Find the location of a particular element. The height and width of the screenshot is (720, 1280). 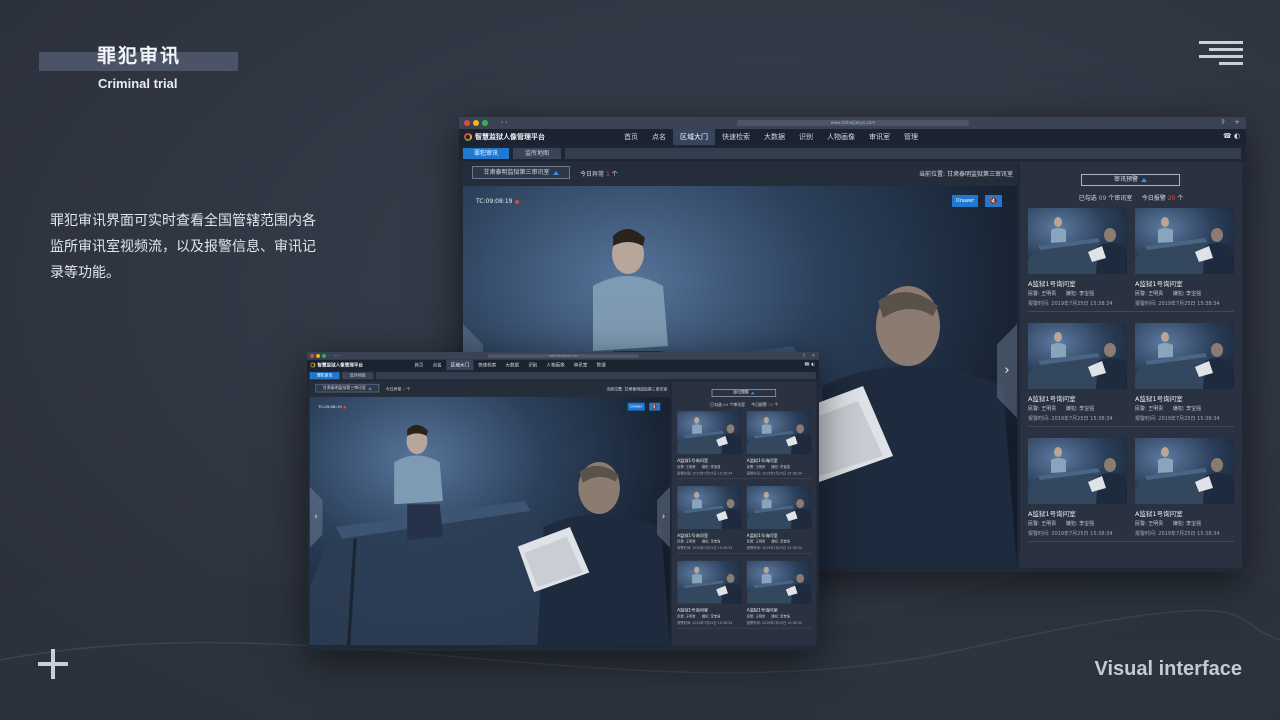

card-time: 报警时间: 2019年7月25日 15:38:34 is located at coordinates (704, 623).